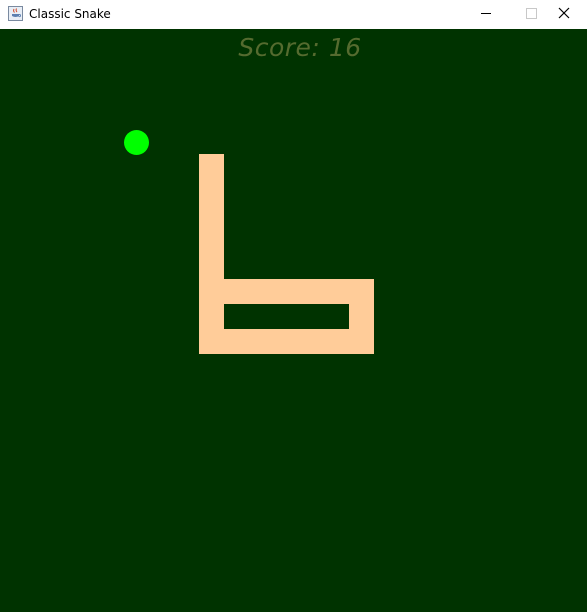 The image size is (587, 612). I want to click on close-button, so click(570, 14).